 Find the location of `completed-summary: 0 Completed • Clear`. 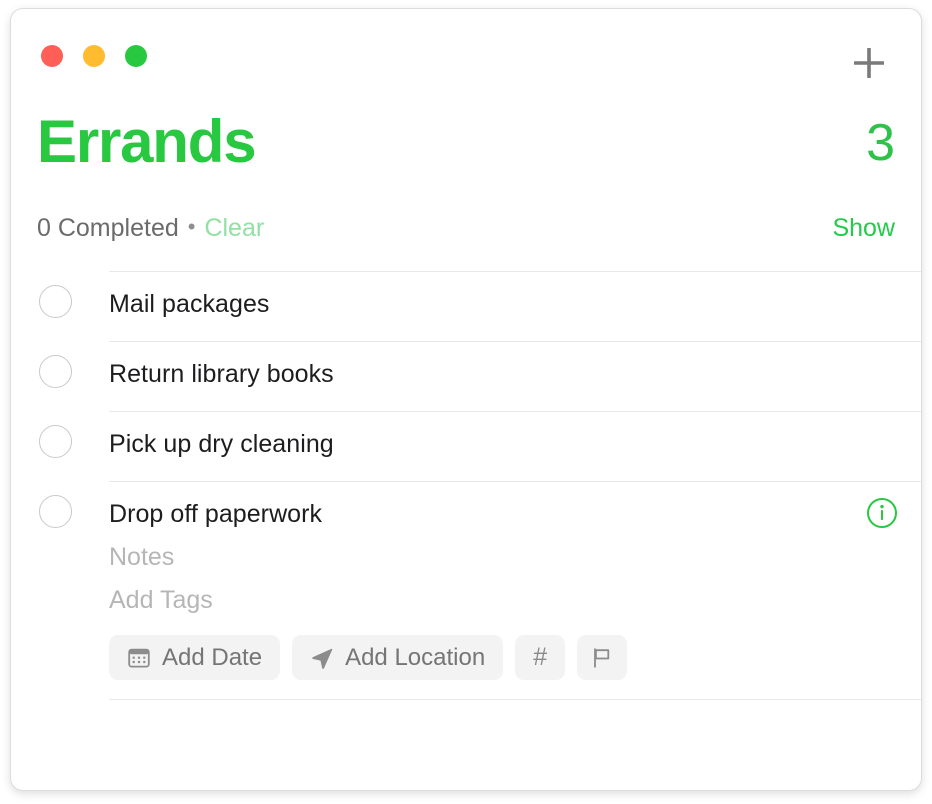

completed-summary: 0 Completed • Clear is located at coordinates (150, 228).